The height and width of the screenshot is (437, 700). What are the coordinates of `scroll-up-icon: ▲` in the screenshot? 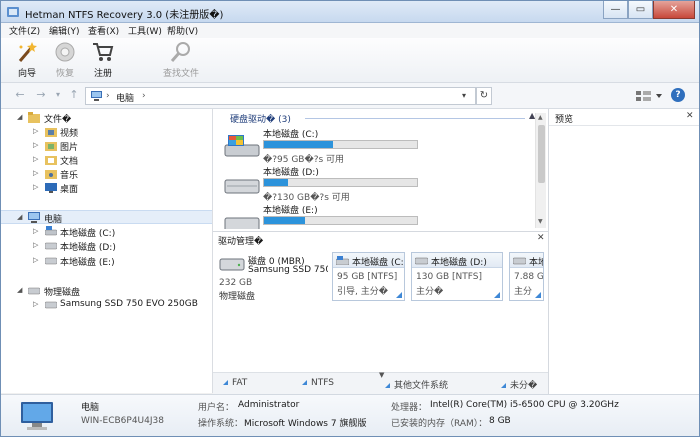 It's located at (540, 117).